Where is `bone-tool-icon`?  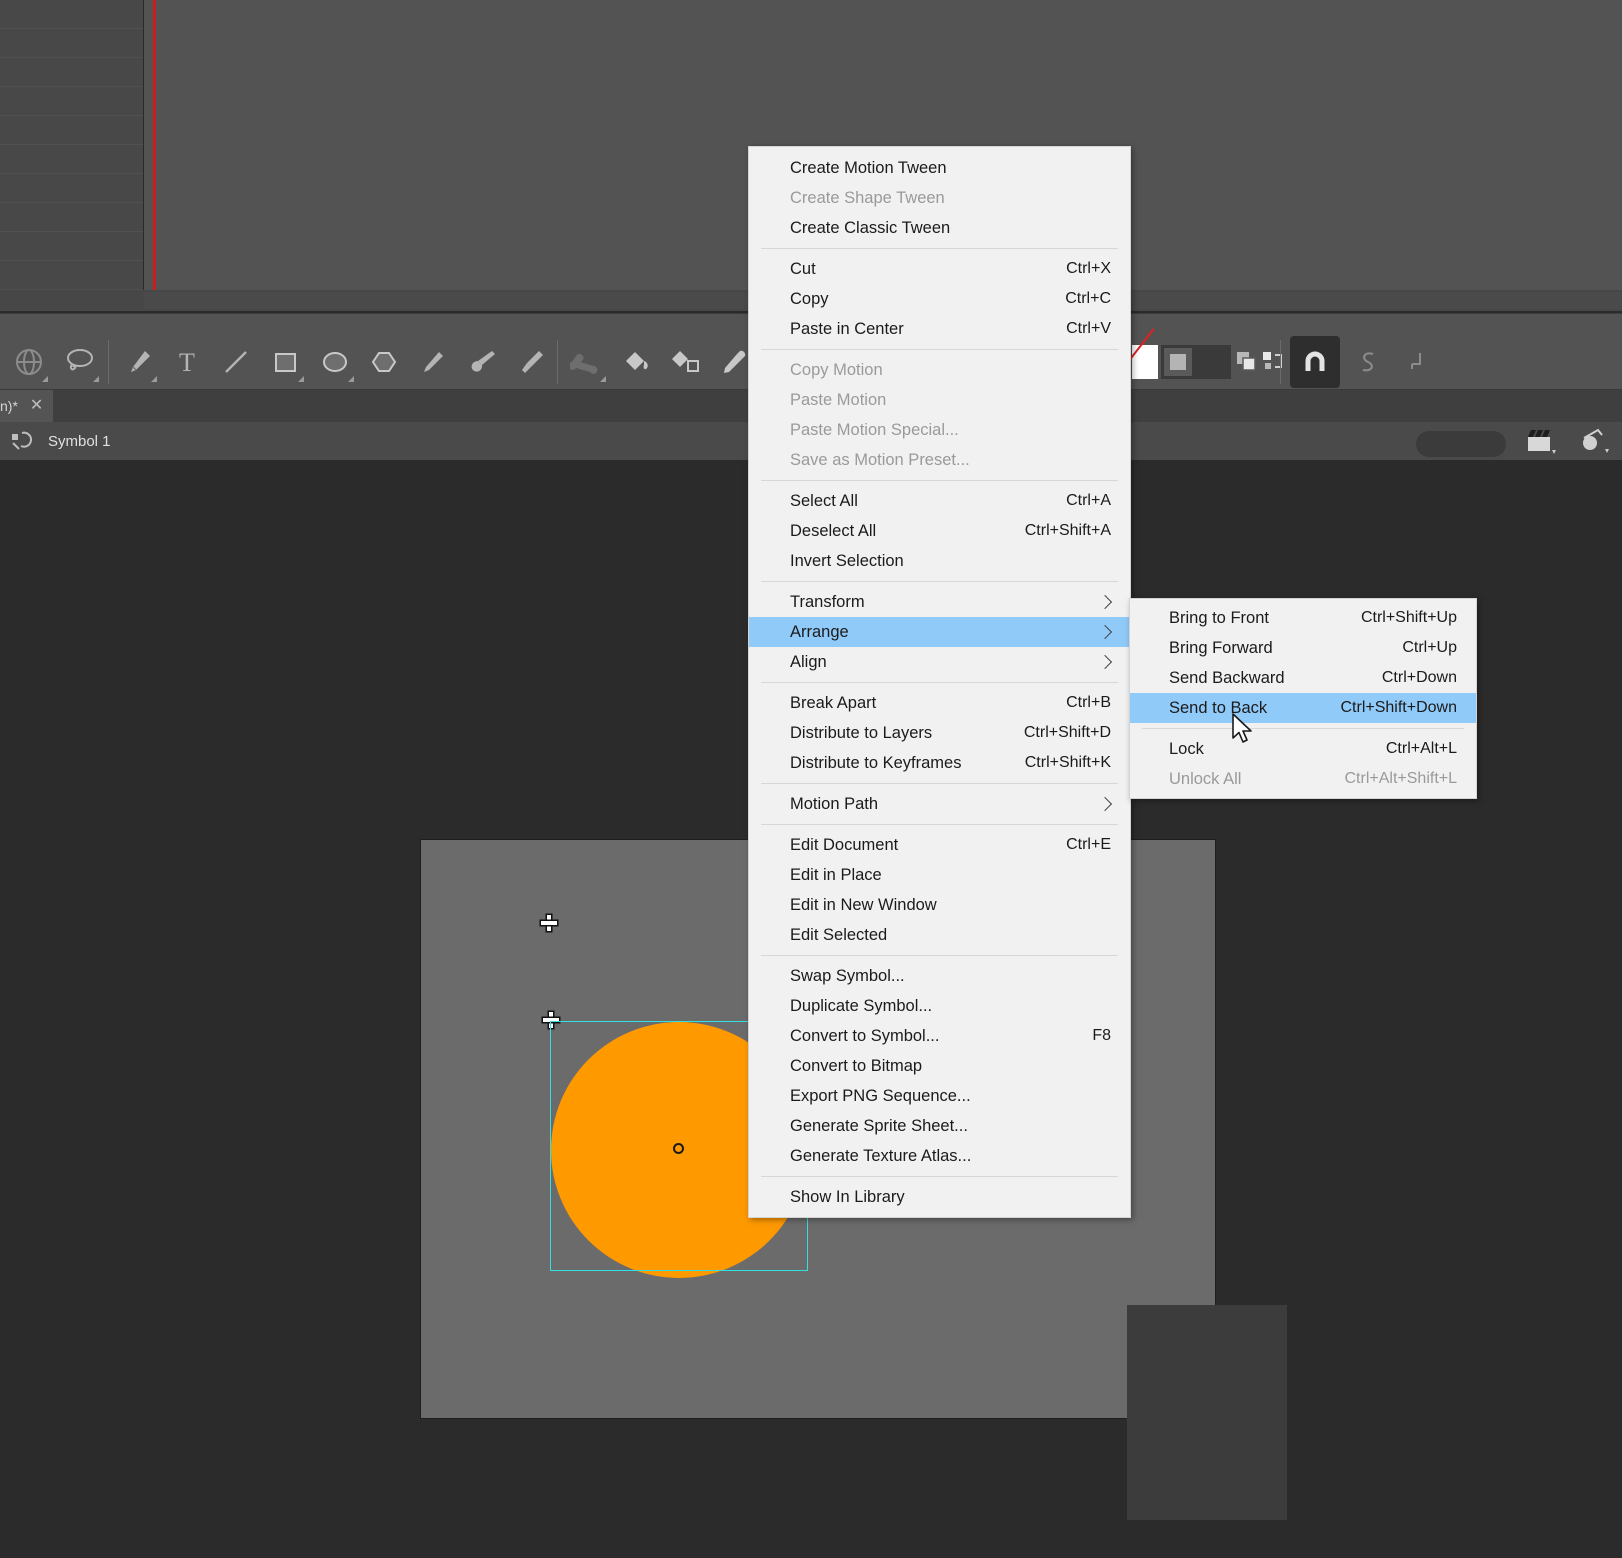 bone-tool-icon is located at coordinates (587, 362).